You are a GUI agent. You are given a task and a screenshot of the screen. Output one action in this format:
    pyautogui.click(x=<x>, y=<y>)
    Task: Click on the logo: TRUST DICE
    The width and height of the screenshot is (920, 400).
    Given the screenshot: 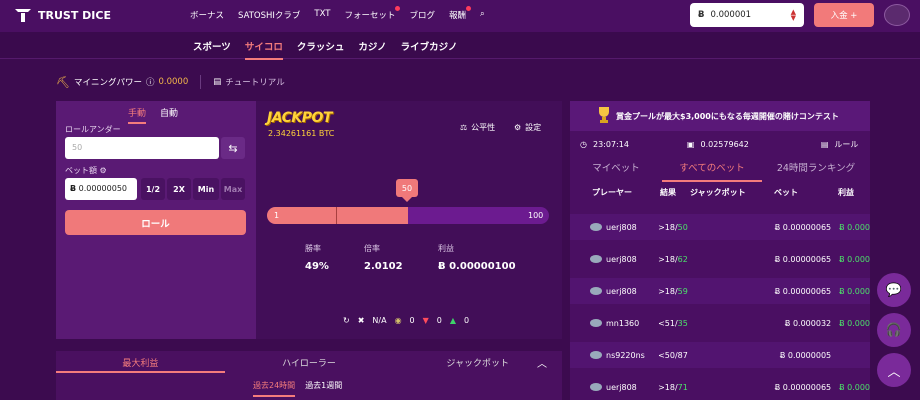 What is the action you would take?
    pyautogui.click(x=62, y=15)
    